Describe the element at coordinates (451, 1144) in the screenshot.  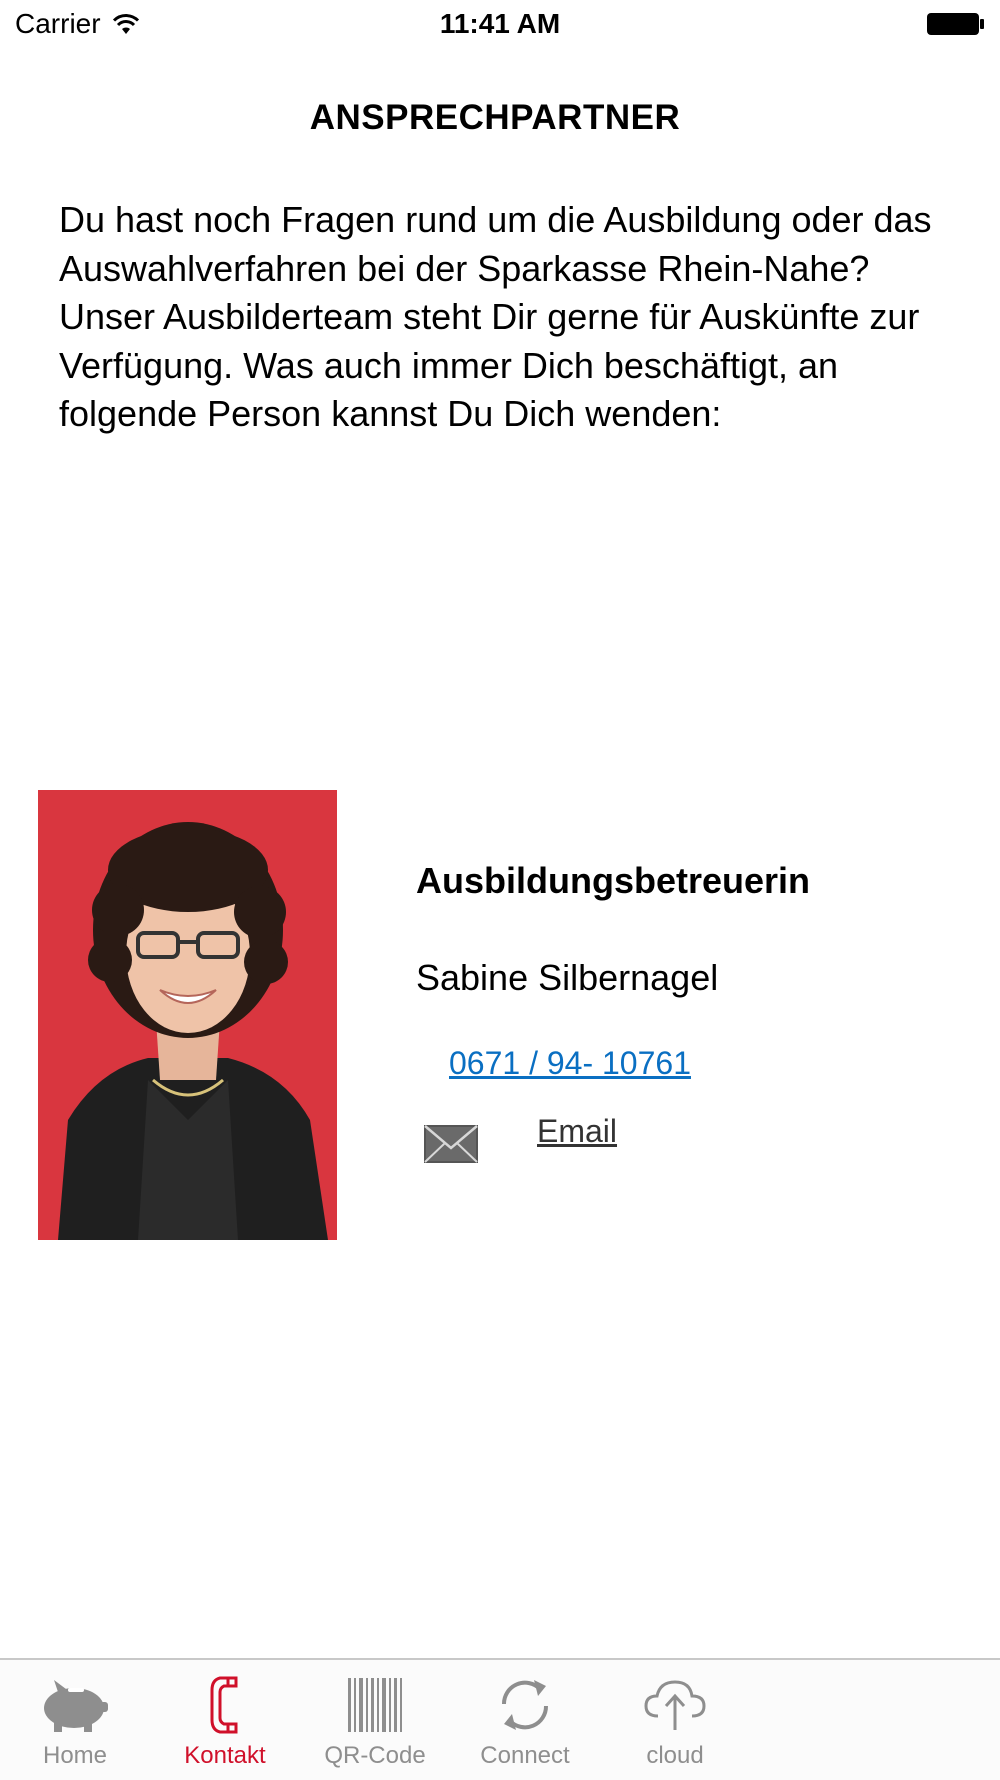
I see `mail-icon` at that location.